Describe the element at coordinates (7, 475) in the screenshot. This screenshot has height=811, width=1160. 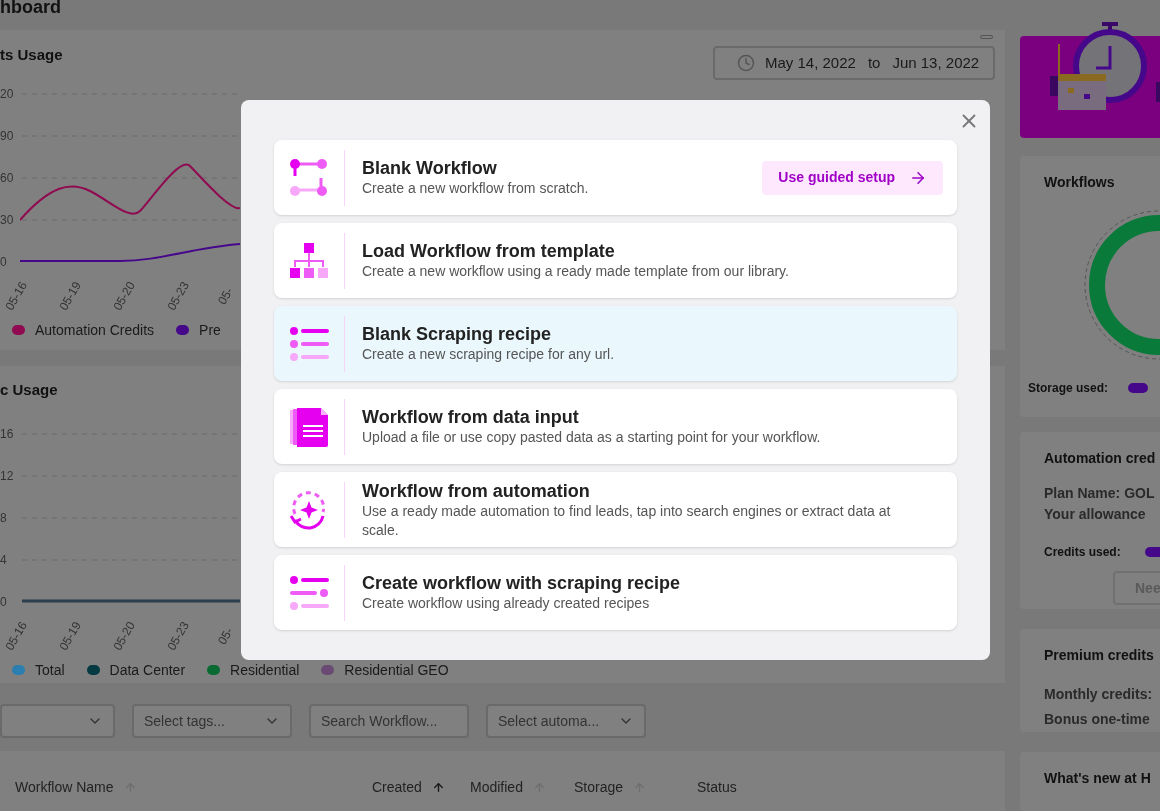
I see `axis-tick-label: 12` at that location.